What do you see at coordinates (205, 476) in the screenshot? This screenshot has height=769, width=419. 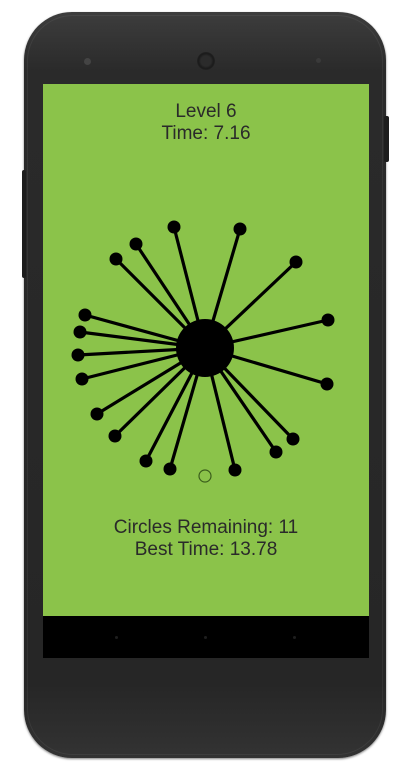 I see `pending-circle` at bounding box center [205, 476].